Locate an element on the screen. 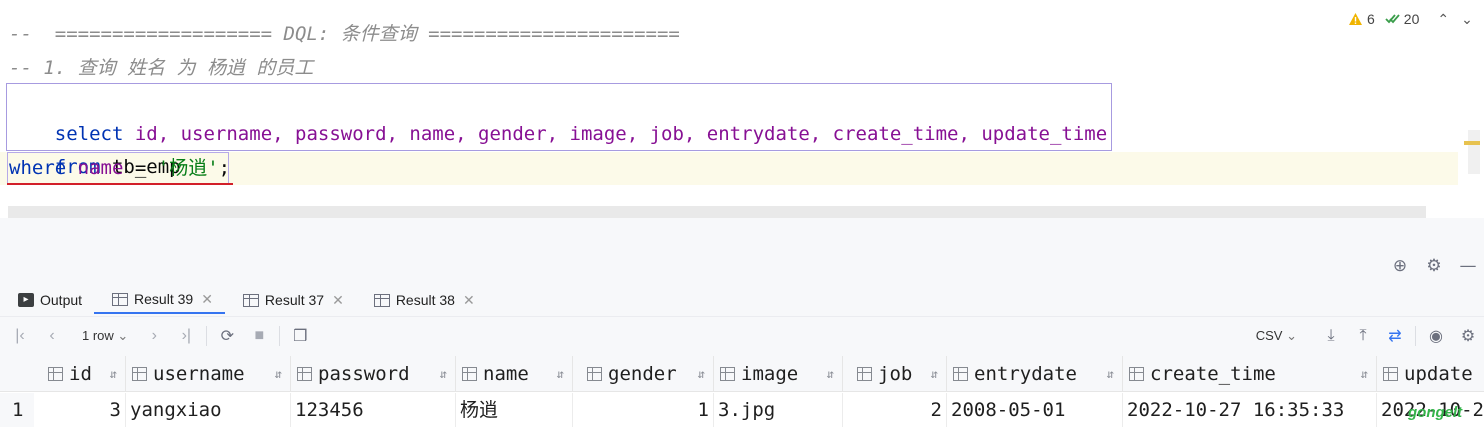 This screenshot has height=434, width=1484. page-size-select: 1 row ⌄ is located at coordinates (103, 336).